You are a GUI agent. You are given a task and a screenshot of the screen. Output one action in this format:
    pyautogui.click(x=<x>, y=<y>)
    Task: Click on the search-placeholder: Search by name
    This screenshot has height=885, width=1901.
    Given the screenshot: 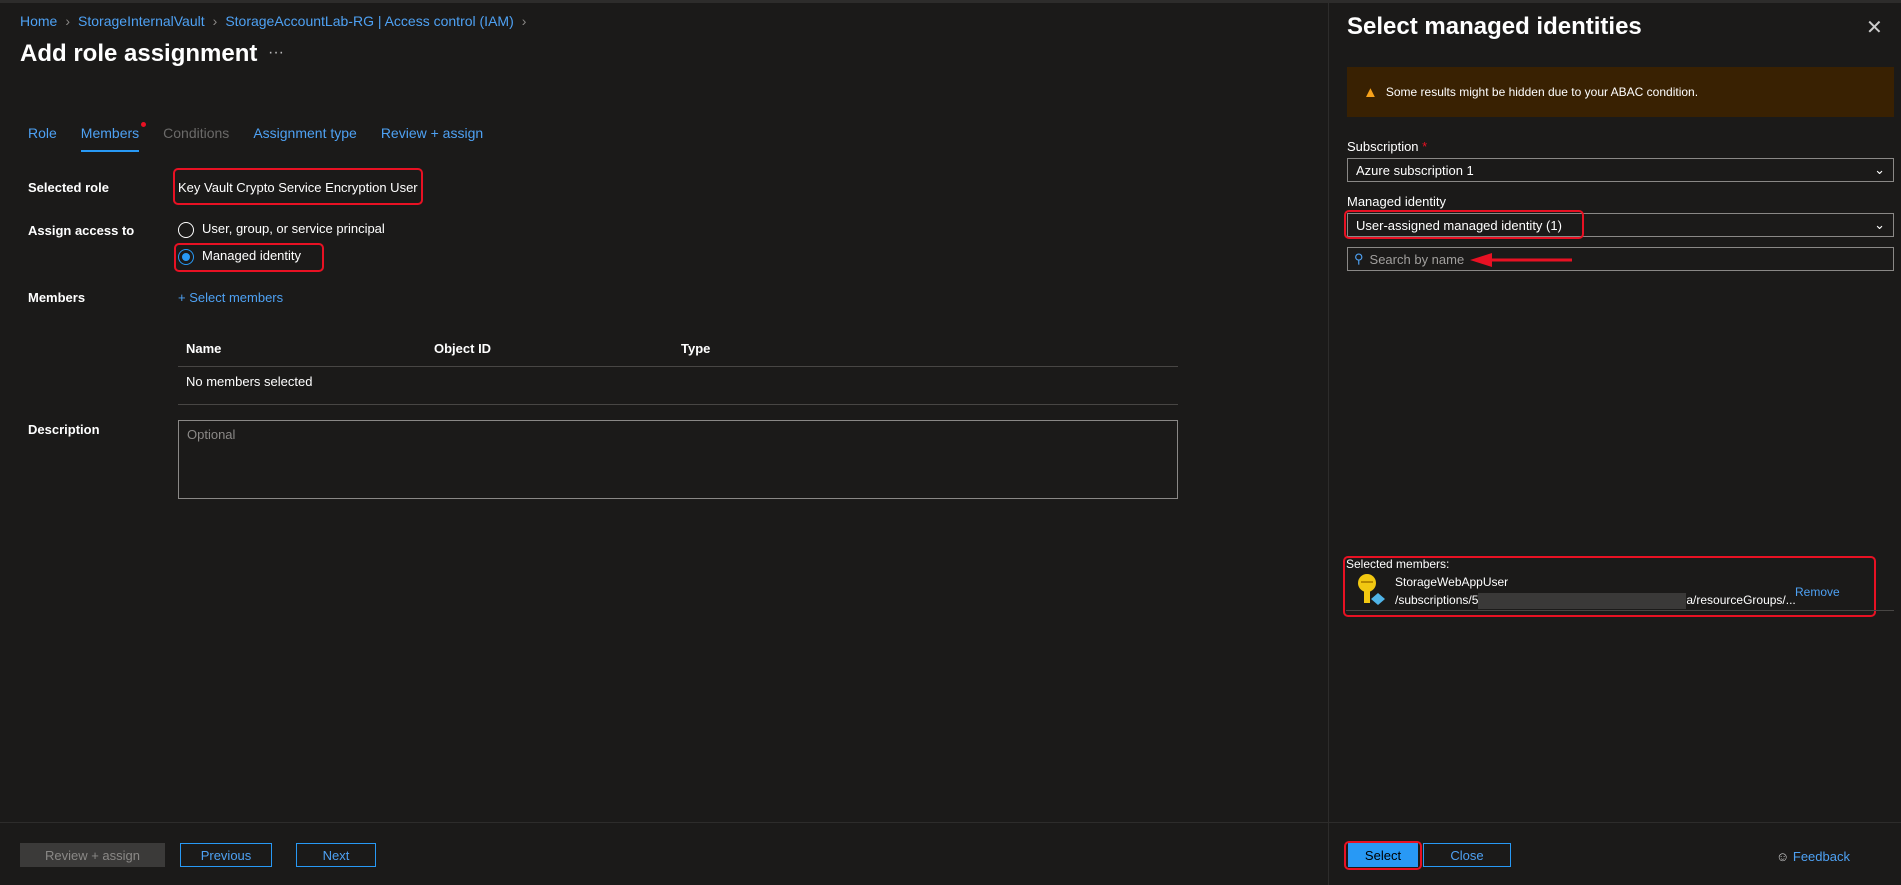 What is the action you would take?
    pyautogui.click(x=1417, y=259)
    